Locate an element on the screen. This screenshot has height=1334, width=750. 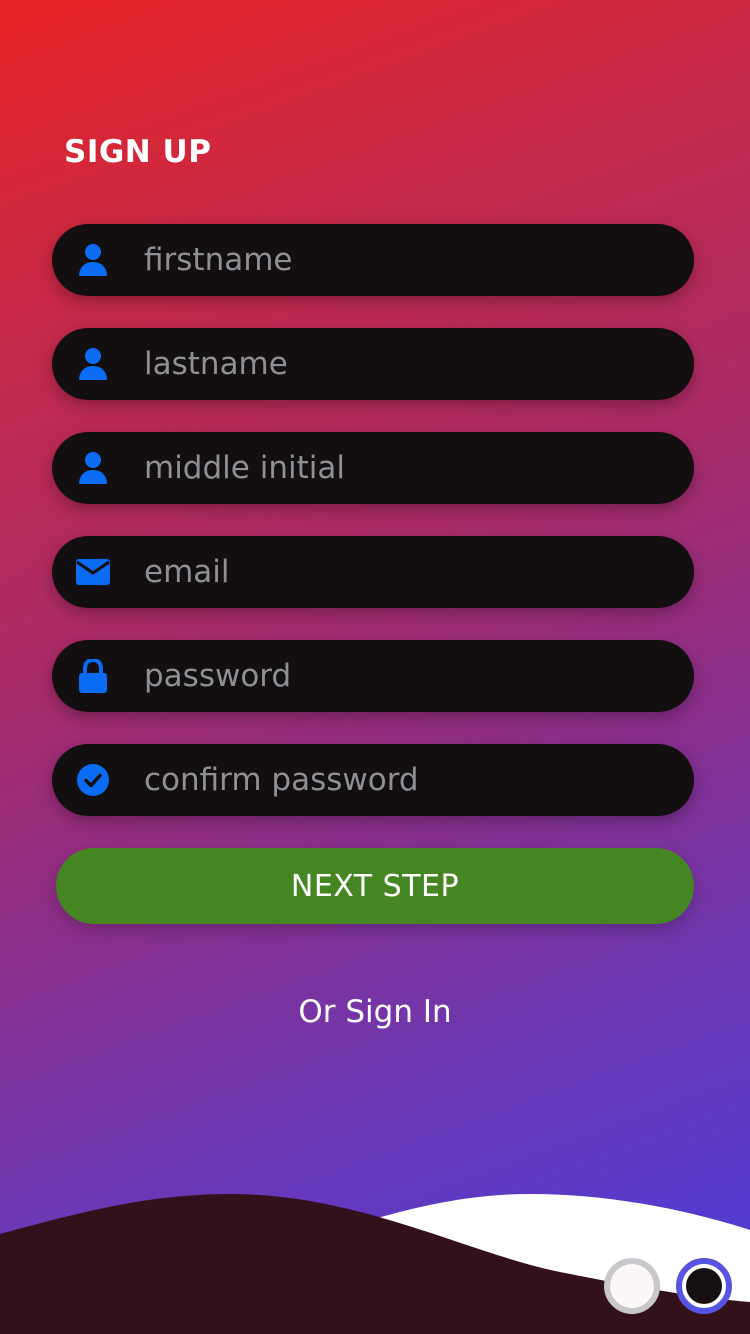
envelope-icon is located at coordinates (93, 572).